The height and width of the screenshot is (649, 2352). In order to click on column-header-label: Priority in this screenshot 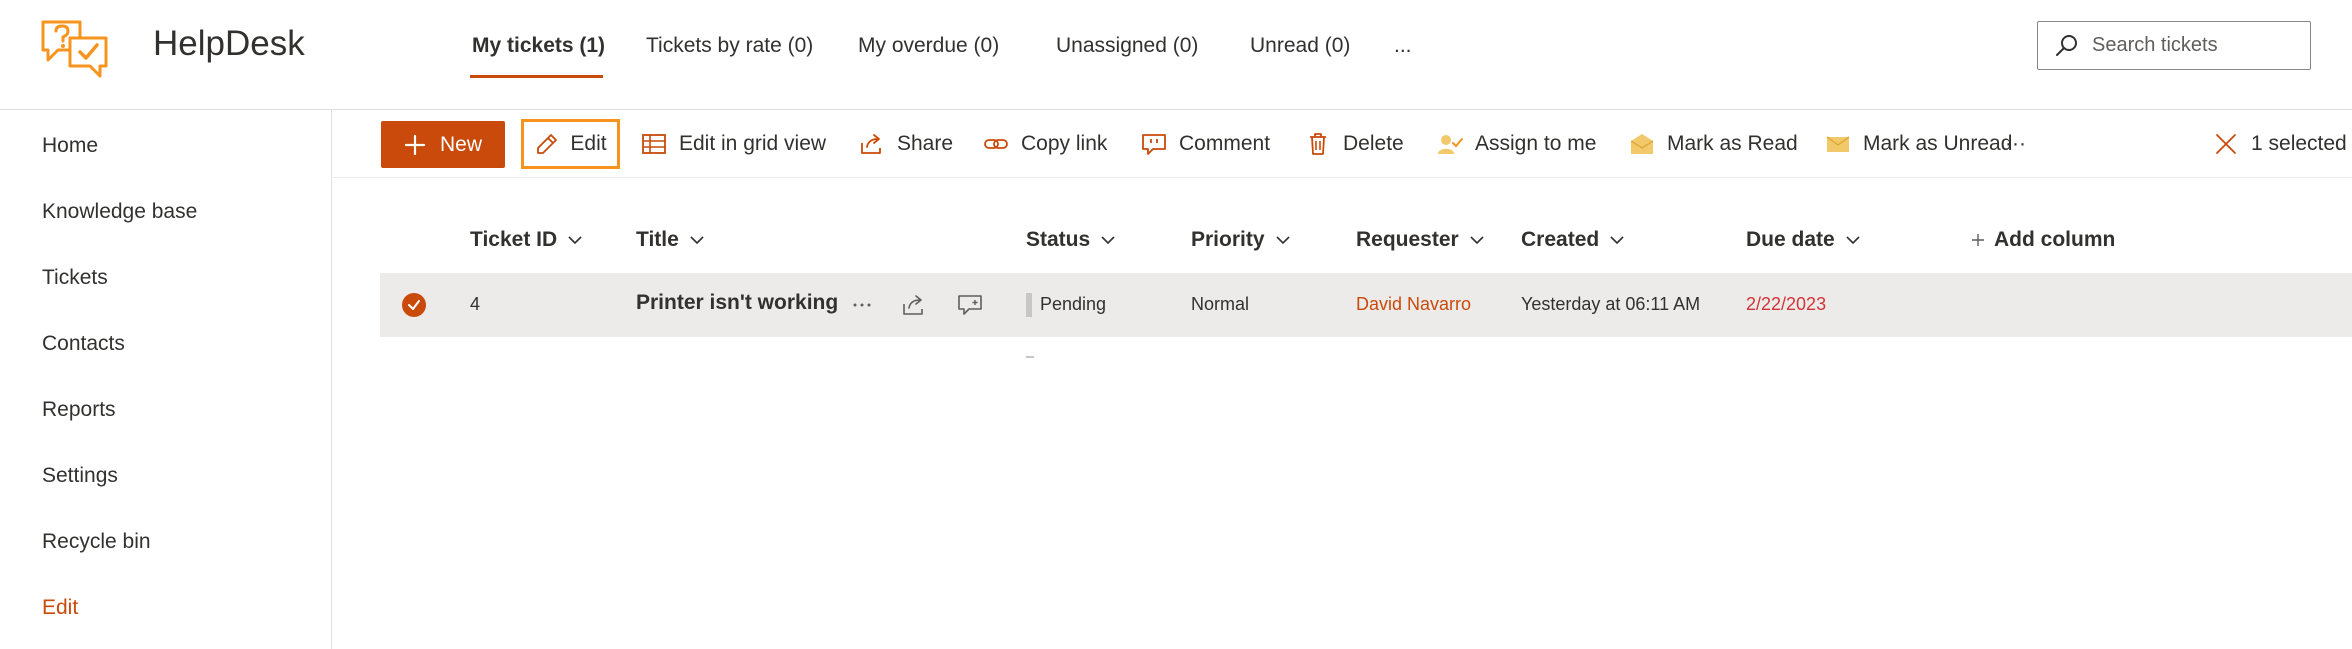, I will do `click(1228, 239)`.